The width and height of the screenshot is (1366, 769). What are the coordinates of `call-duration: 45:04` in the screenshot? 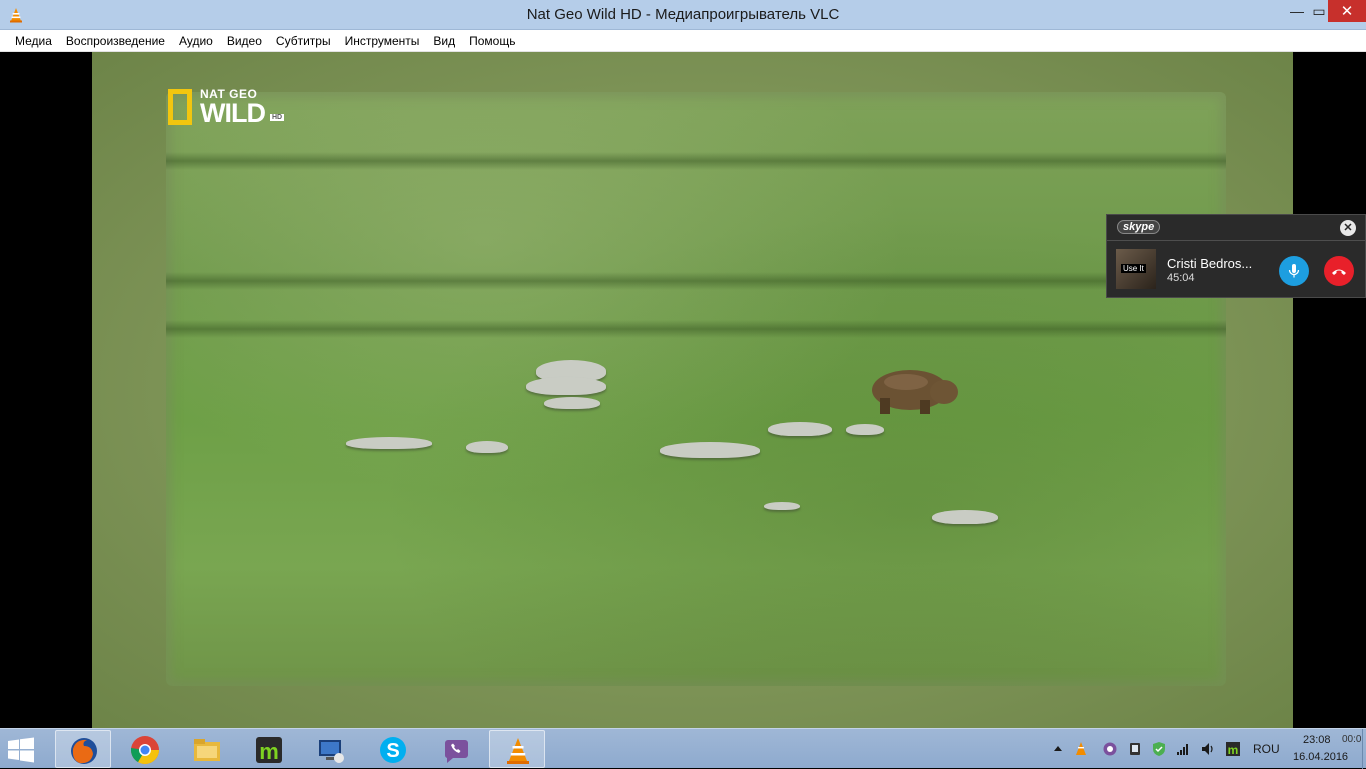 It's located at (1181, 278).